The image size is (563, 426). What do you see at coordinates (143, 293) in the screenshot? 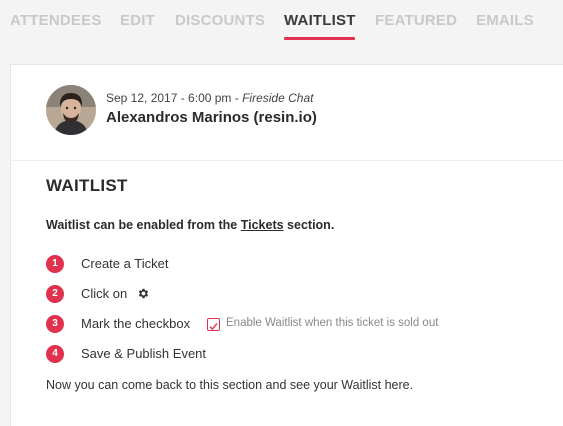
I see `gear-icon` at bounding box center [143, 293].